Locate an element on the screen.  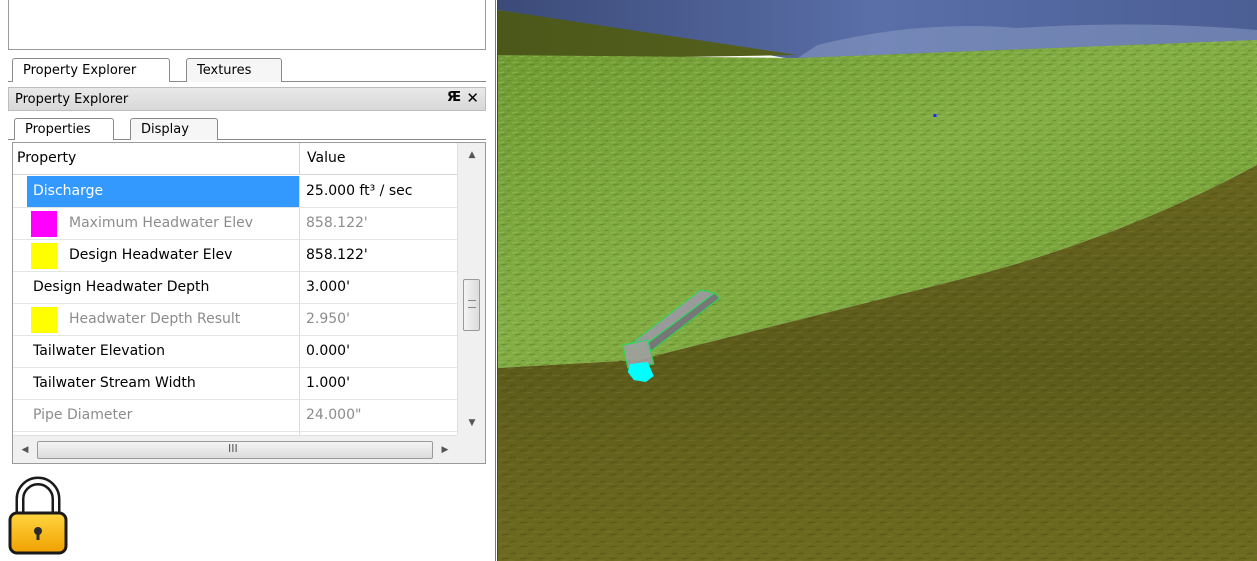
table-row: Tailwater Stream Width 1.000' is located at coordinates (235, 384).